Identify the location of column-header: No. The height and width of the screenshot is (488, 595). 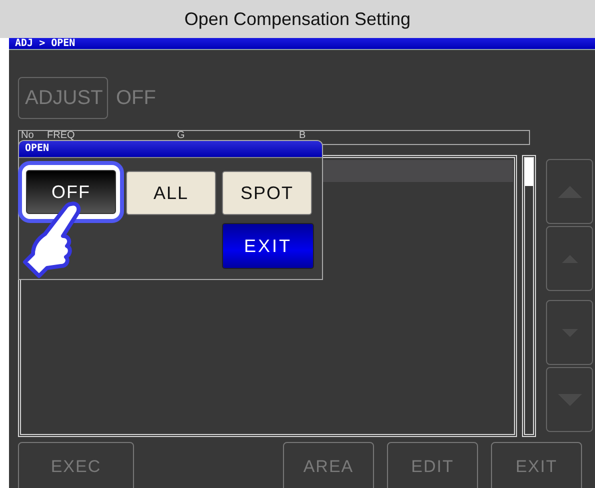
(27, 136).